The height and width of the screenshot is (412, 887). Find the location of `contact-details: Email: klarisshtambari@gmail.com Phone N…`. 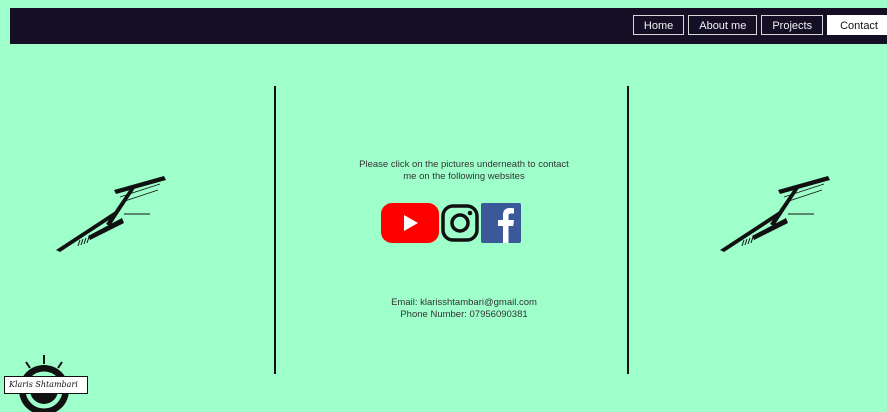

contact-details: Email: klarisshtambari@gmail.com Phone N… is located at coordinates (464, 309).